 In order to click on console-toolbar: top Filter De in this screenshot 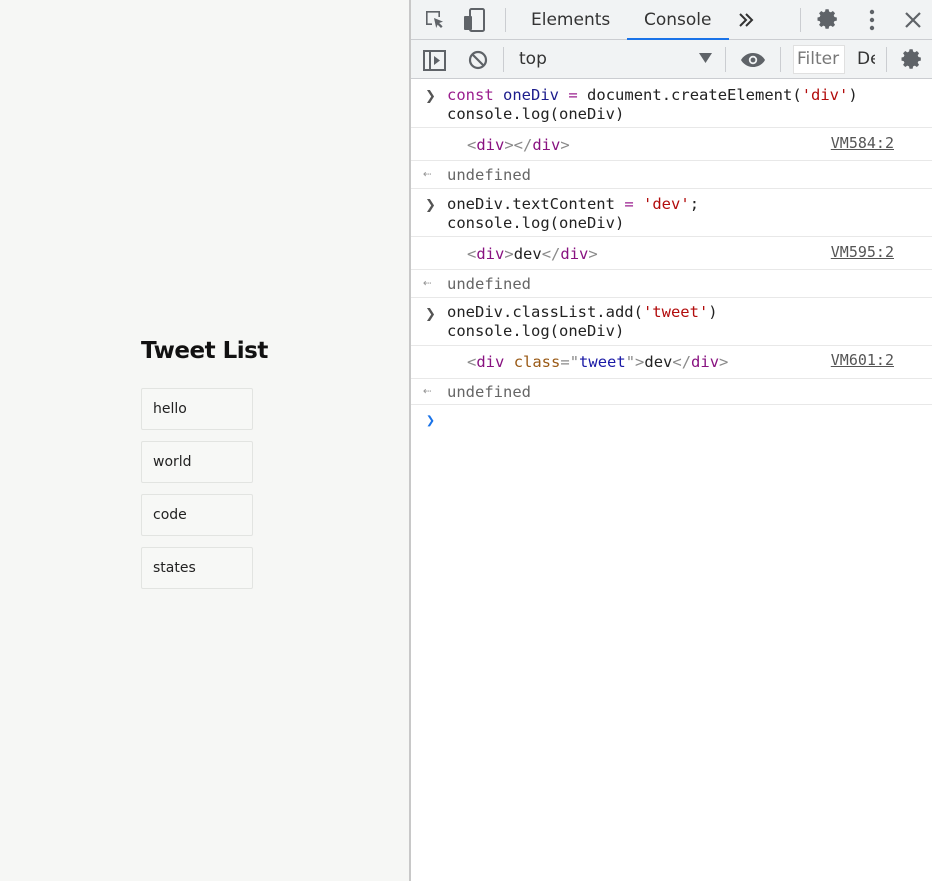, I will do `click(671, 59)`.